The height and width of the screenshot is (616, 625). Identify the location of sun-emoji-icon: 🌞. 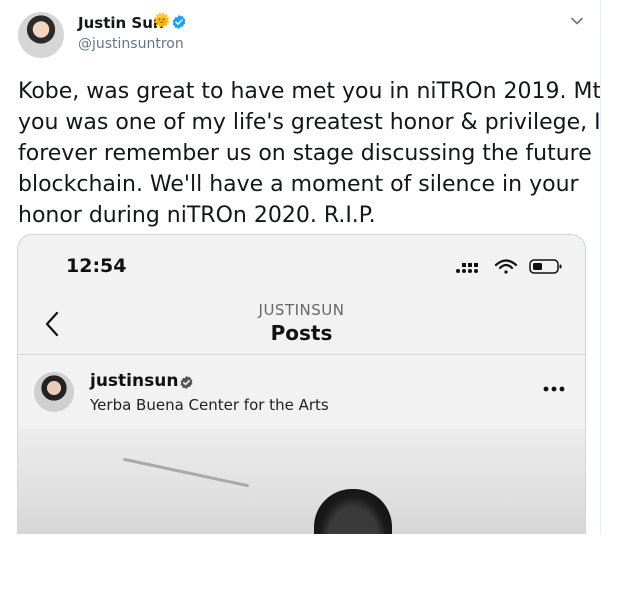
(162, 21).